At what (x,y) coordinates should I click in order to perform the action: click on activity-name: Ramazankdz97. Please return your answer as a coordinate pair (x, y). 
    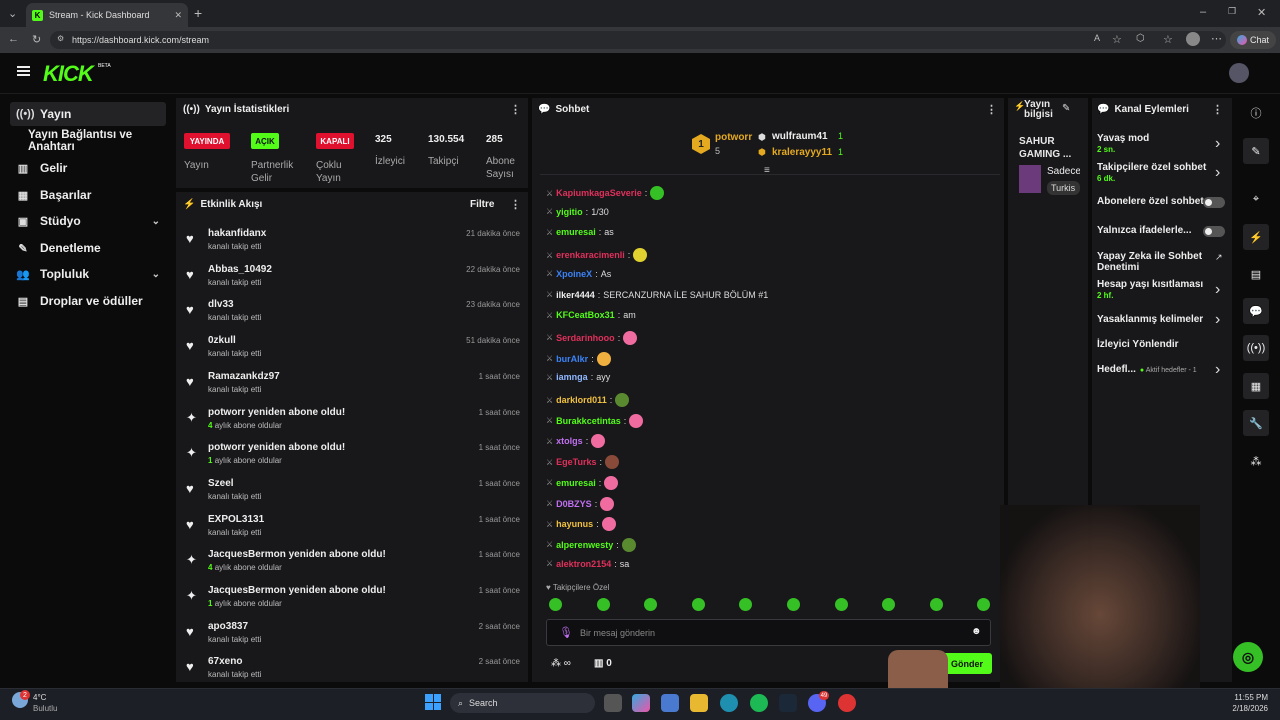
    Looking at the image, I should click on (244, 376).